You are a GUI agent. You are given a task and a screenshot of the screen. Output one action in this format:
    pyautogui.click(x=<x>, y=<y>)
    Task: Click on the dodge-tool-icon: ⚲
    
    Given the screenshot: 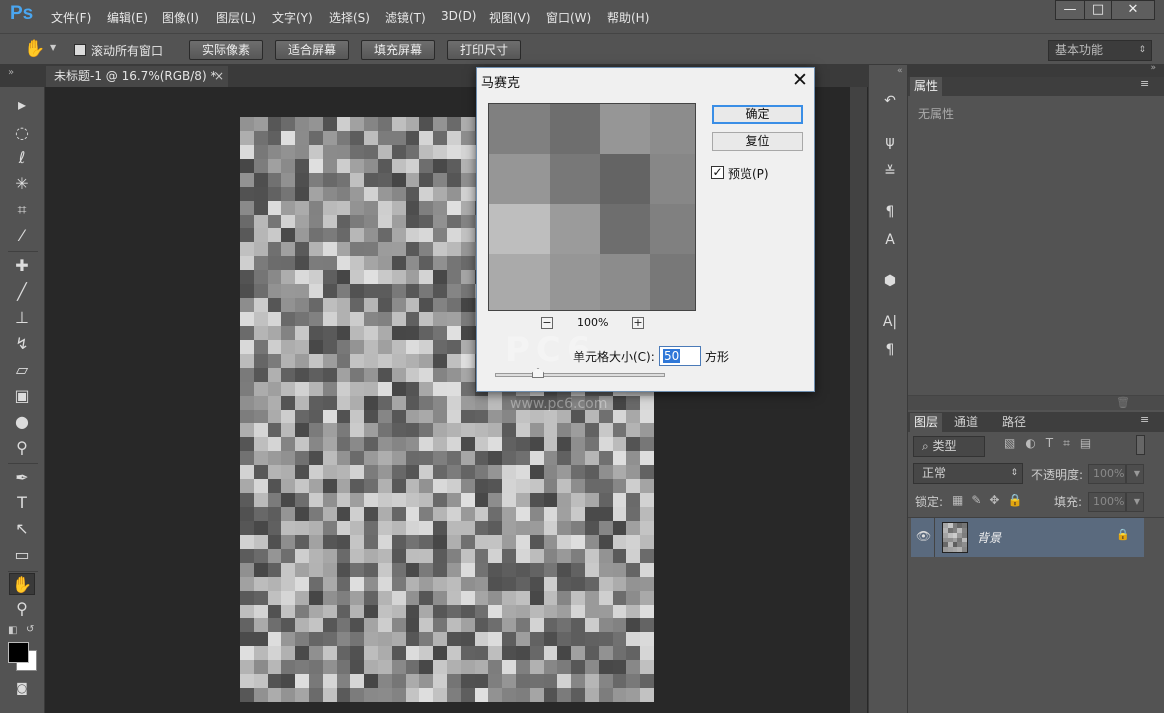 What is the action you would take?
    pyautogui.click(x=22, y=448)
    